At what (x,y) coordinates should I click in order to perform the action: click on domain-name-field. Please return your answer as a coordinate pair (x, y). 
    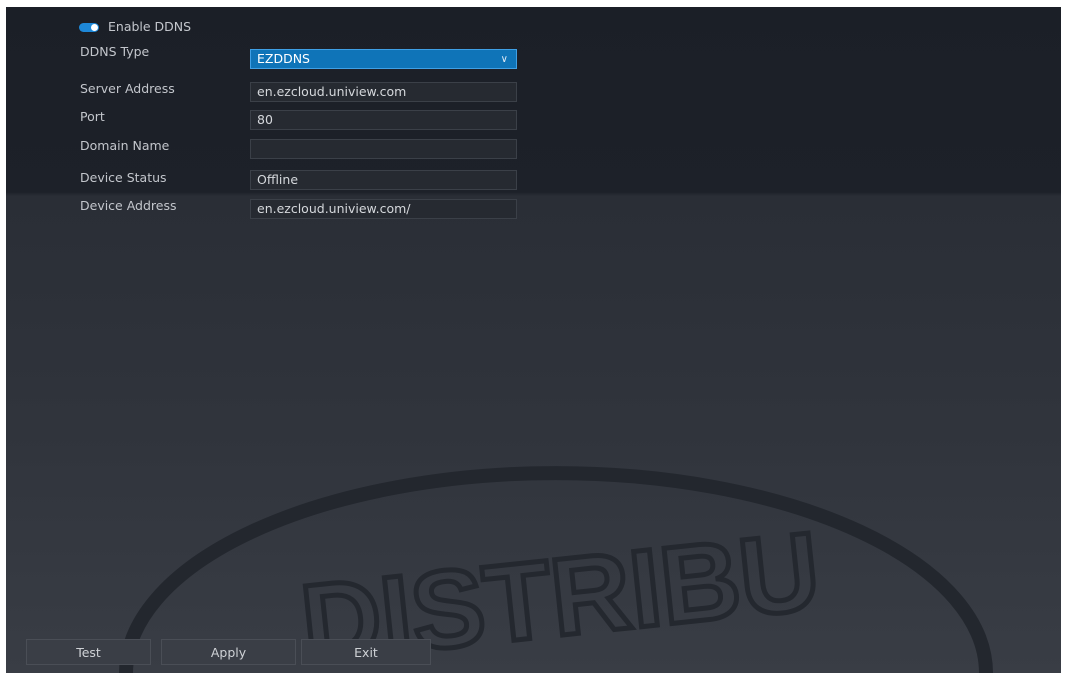
    Looking at the image, I should click on (383, 149).